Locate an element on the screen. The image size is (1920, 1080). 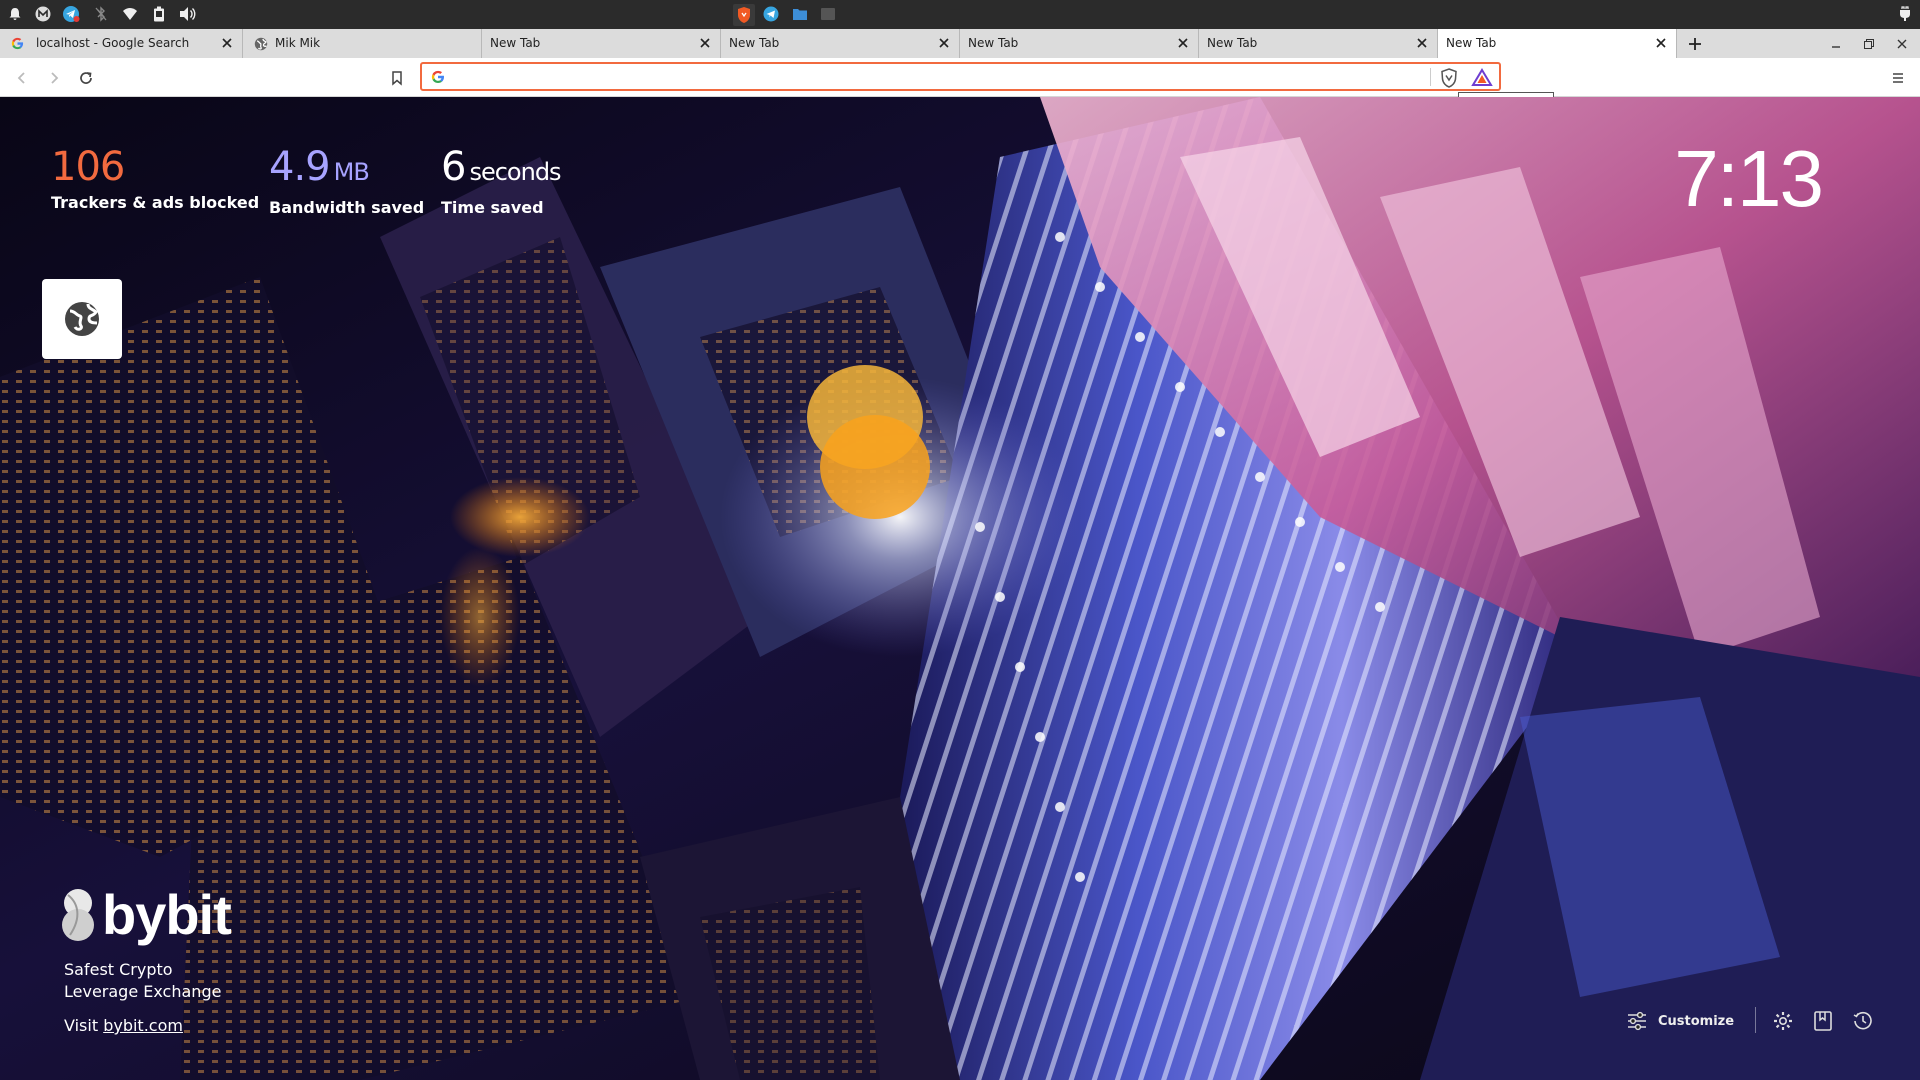
restore-button is located at coordinates (1869, 44).